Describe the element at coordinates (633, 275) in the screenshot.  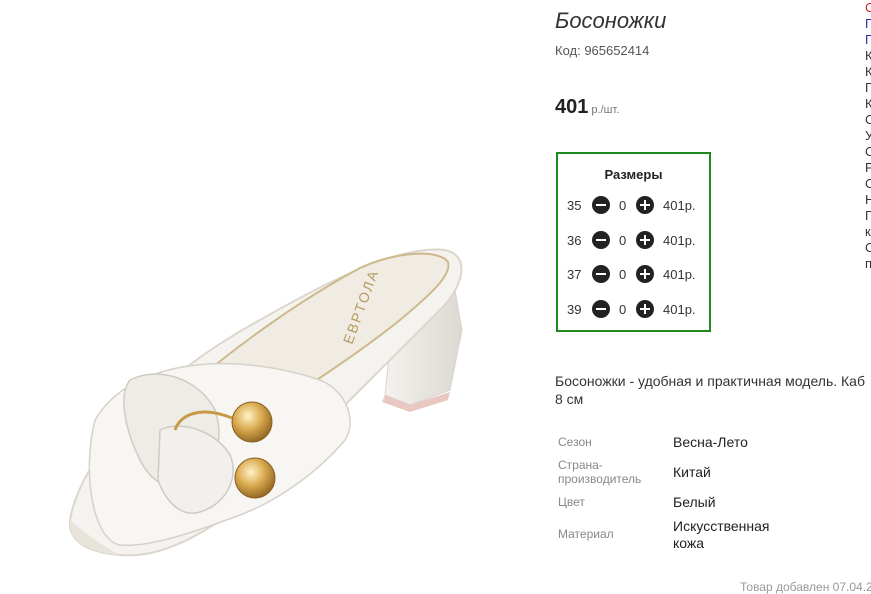
I see `size-row: 37 0 401р.` at that location.